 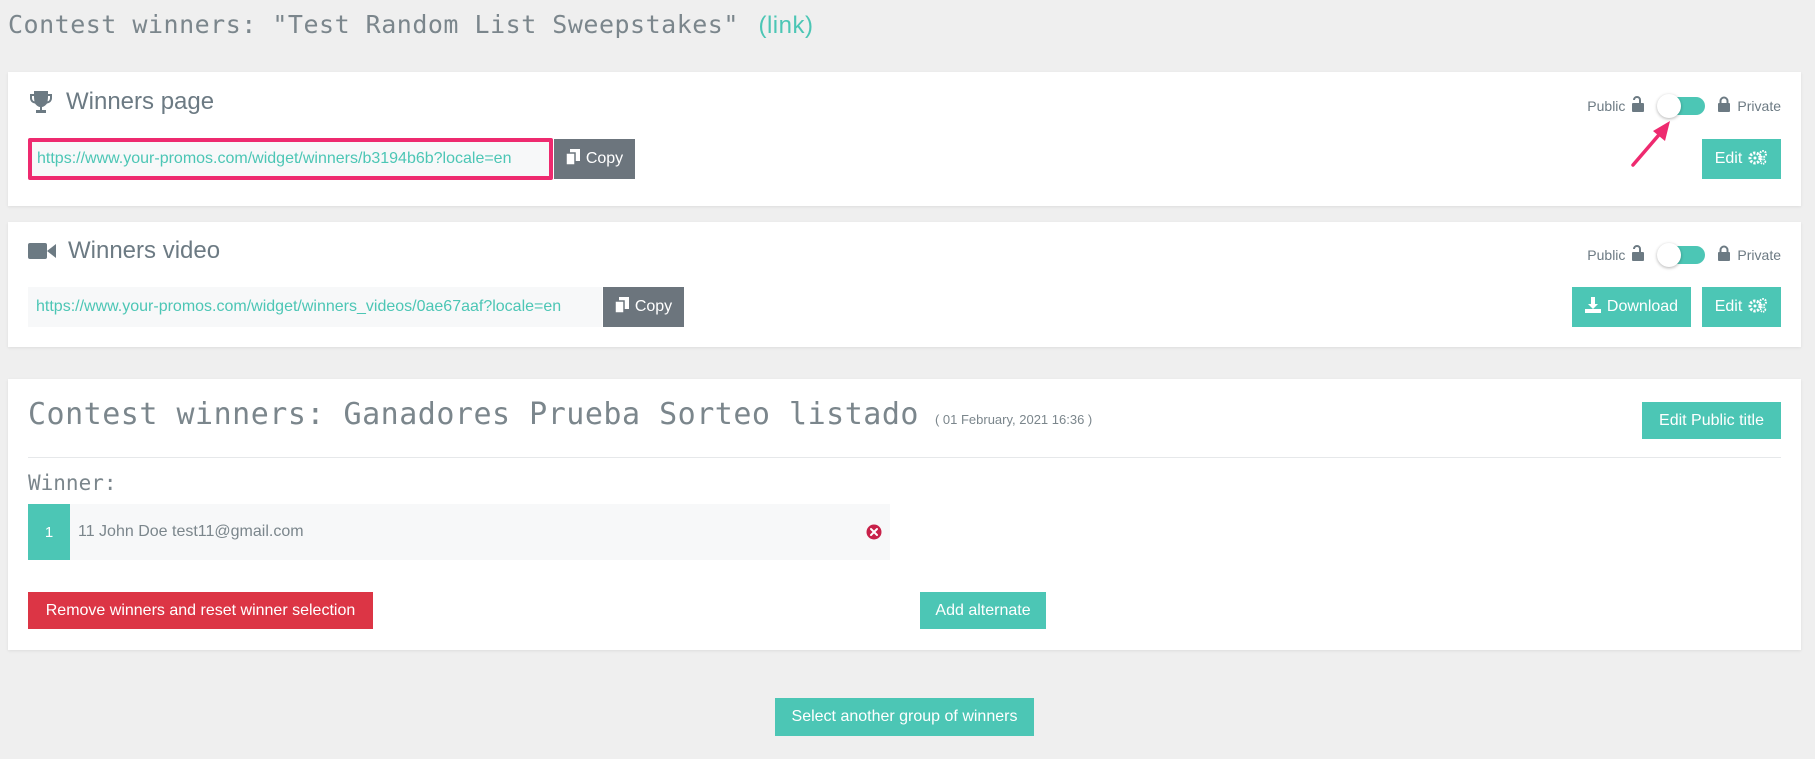 I want to click on add-alternate-button: Add alternate, so click(x=983, y=610).